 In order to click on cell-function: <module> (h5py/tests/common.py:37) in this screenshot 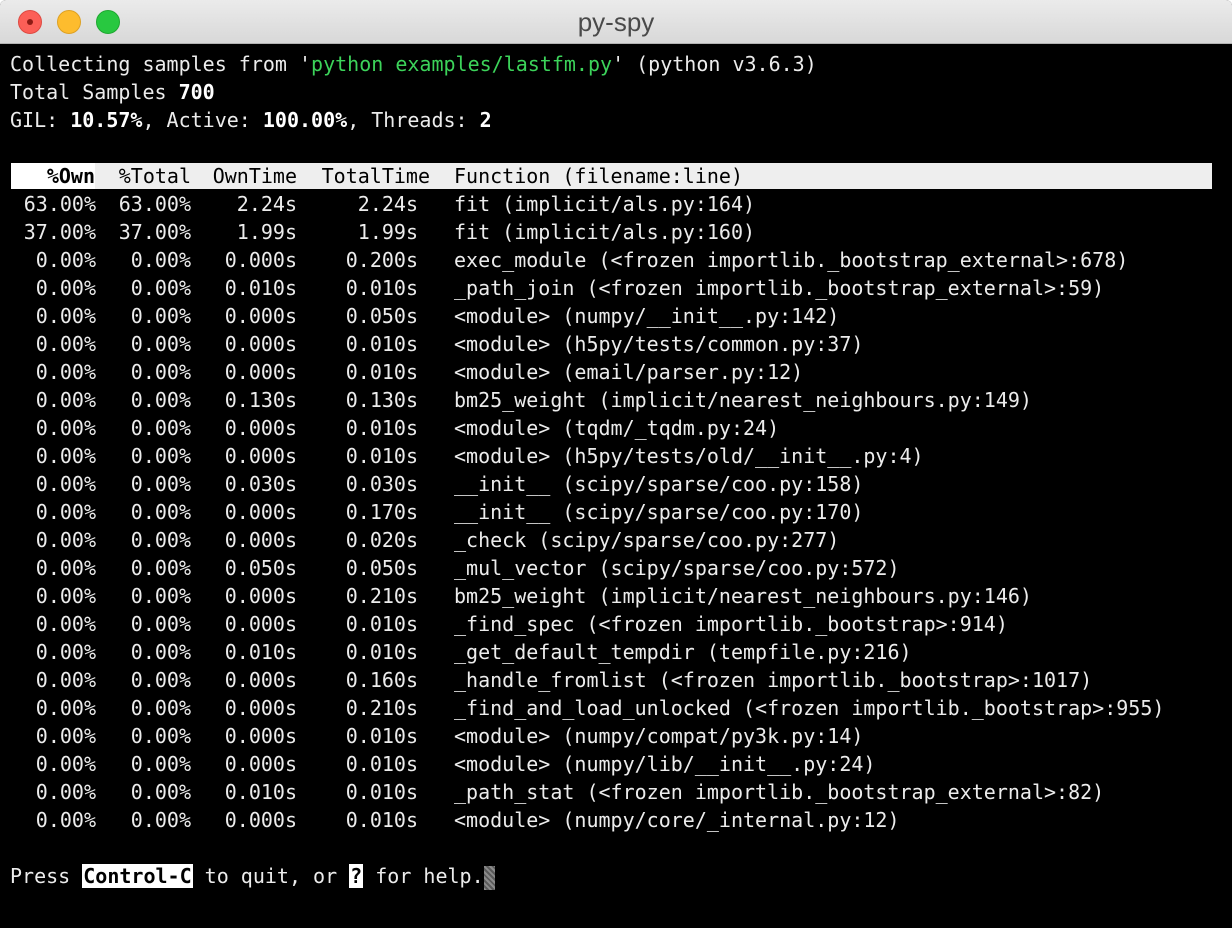, I will do `click(659, 344)`.